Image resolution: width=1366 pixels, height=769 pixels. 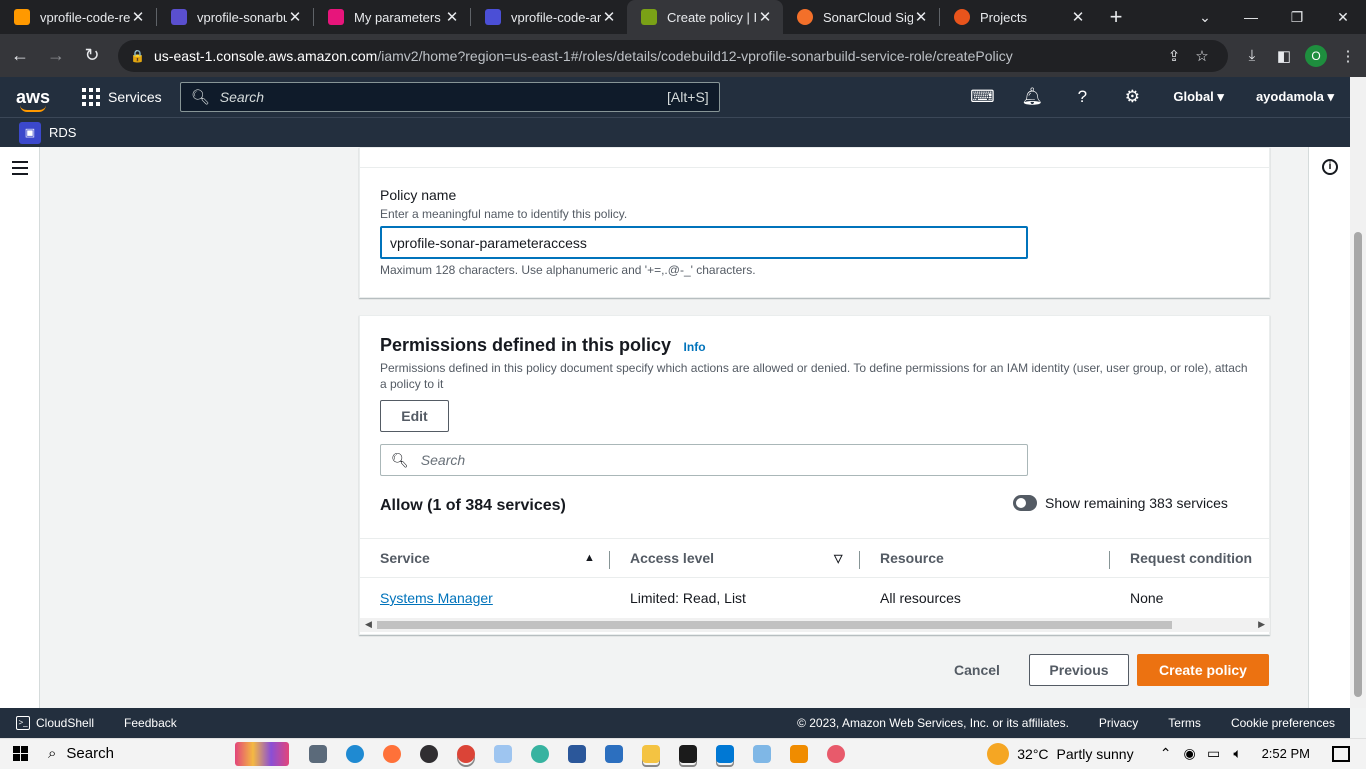 What do you see at coordinates (1079, 670) in the screenshot?
I see `previous-button: Previous` at bounding box center [1079, 670].